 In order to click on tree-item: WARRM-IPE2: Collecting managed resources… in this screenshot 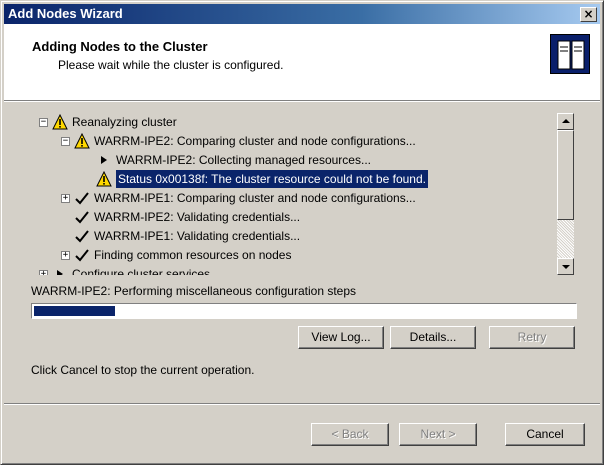, I will do `click(295, 160)`.